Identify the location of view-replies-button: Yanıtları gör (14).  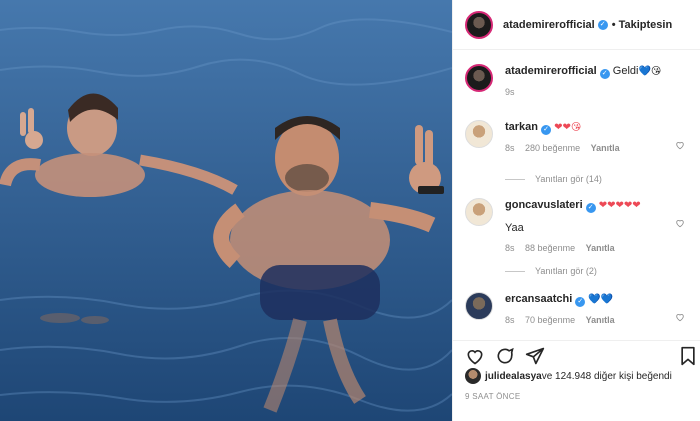
(553, 179).